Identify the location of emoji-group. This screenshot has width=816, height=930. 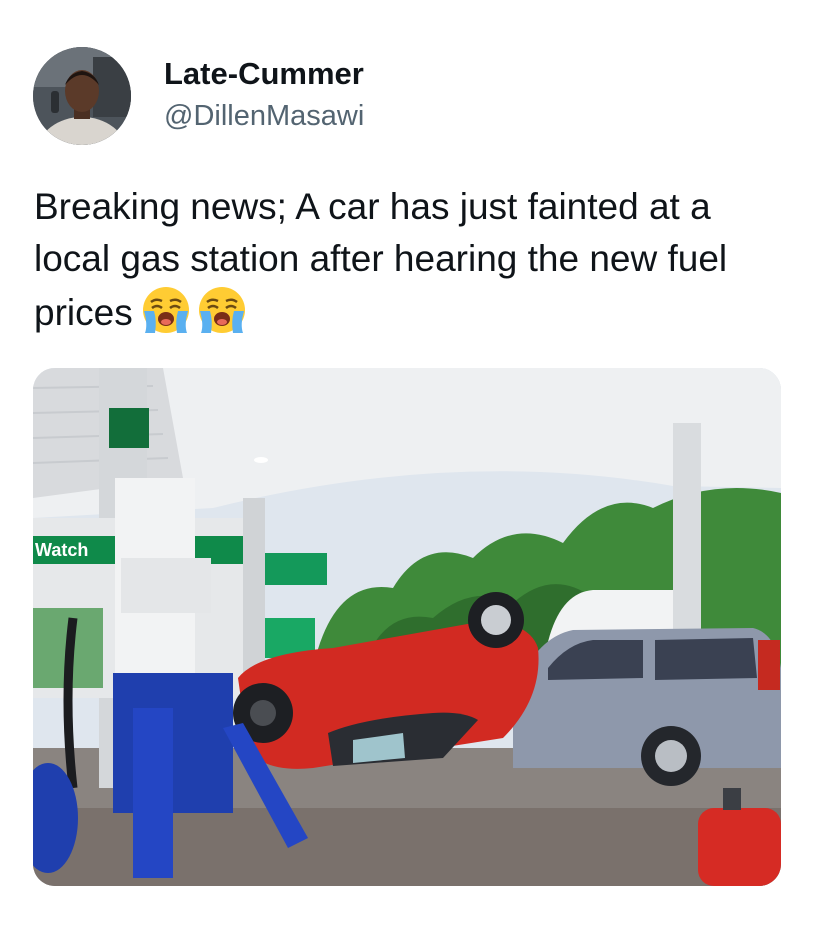
(197, 317).